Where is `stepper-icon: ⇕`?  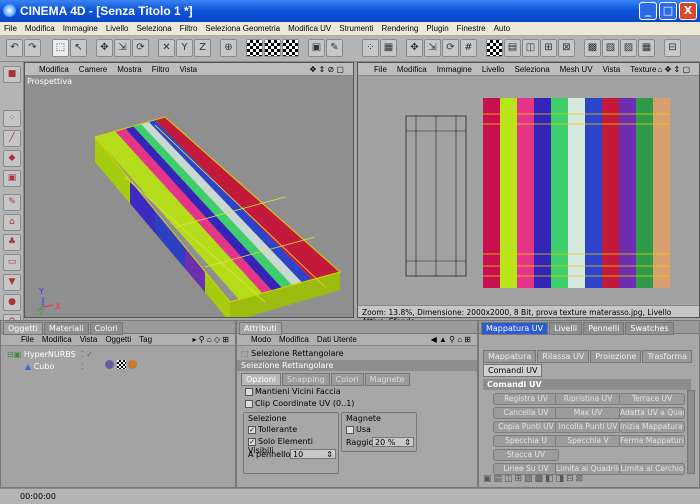 stepper-icon: ⇕ is located at coordinates (407, 442).